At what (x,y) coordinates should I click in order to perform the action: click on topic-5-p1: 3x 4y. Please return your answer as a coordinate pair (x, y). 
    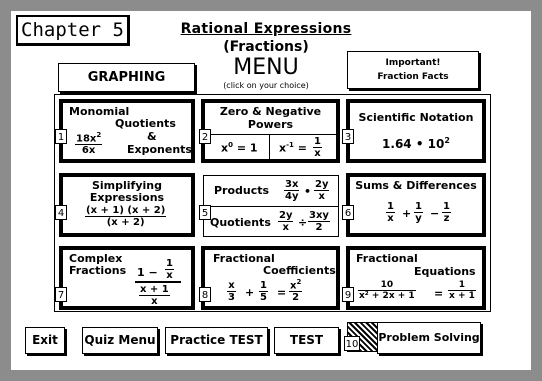
    Looking at the image, I should click on (292, 190).